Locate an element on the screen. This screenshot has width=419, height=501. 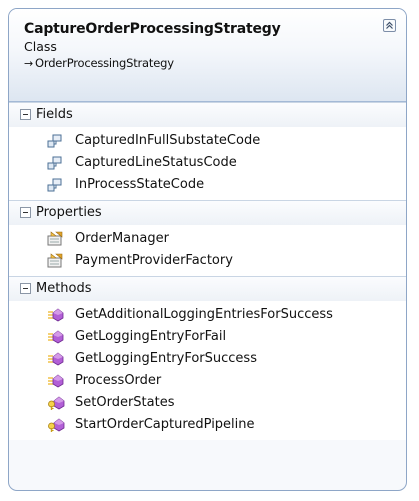
method-name: ProcessOrder is located at coordinates (118, 380).